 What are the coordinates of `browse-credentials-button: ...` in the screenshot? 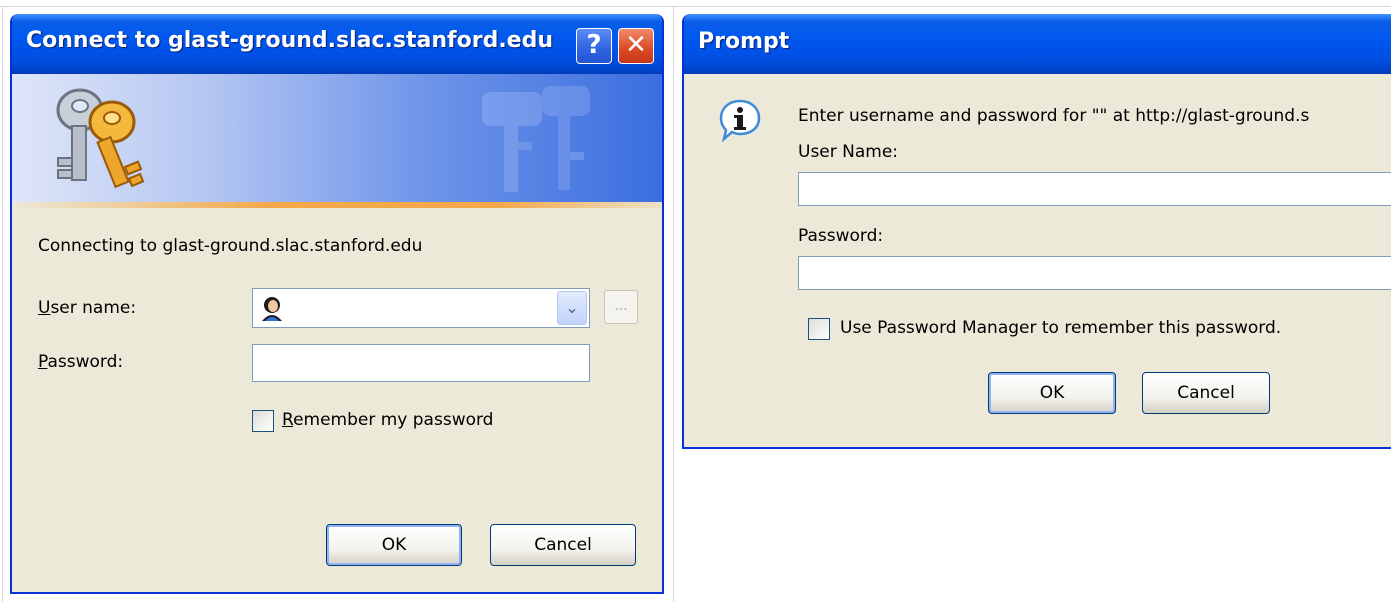 It's located at (621, 307).